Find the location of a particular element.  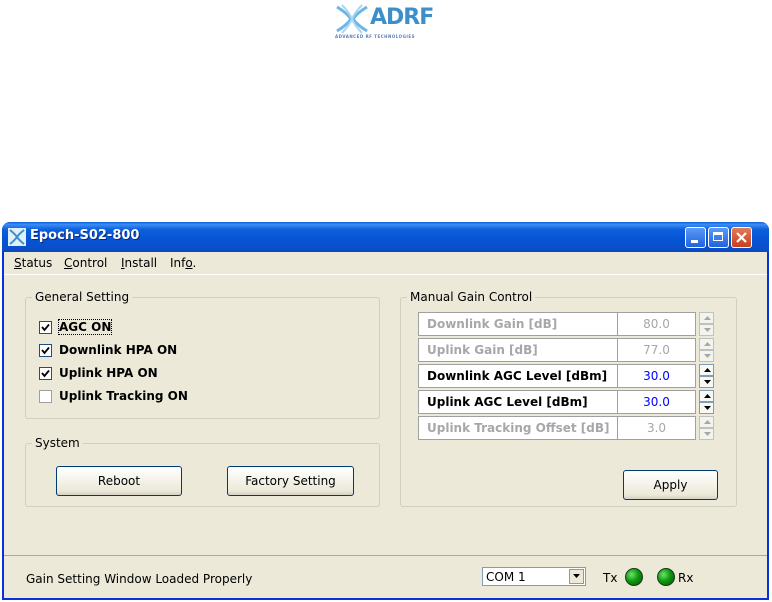

uplink-gain-row: Uplink Gain [dB] 77.0 is located at coordinates (566, 351).